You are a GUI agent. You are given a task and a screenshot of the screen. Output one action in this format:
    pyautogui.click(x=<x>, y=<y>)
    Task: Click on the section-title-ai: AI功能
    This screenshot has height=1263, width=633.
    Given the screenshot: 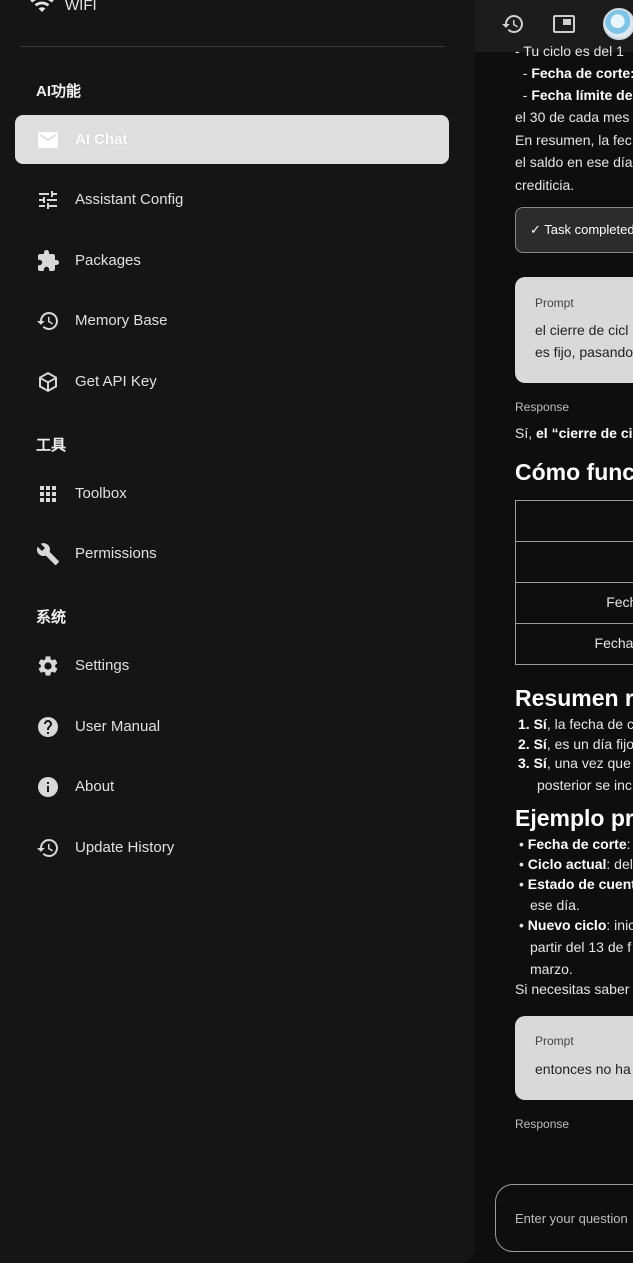 What is the action you would take?
    pyautogui.click(x=59, y=91)
    